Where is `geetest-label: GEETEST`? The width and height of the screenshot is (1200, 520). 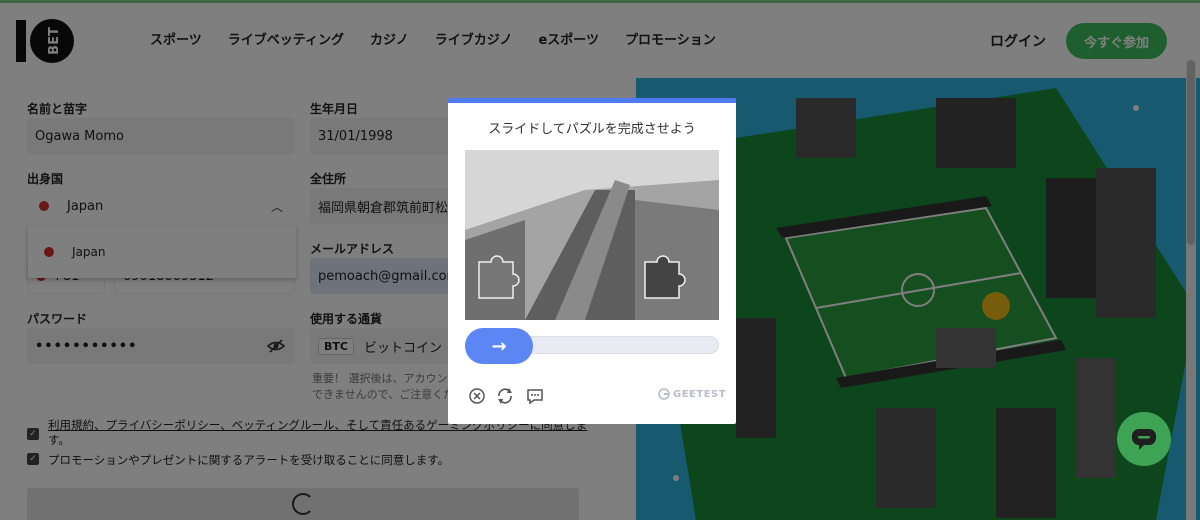
geetest-label: GEETEST is located at coordinates (700, 394).